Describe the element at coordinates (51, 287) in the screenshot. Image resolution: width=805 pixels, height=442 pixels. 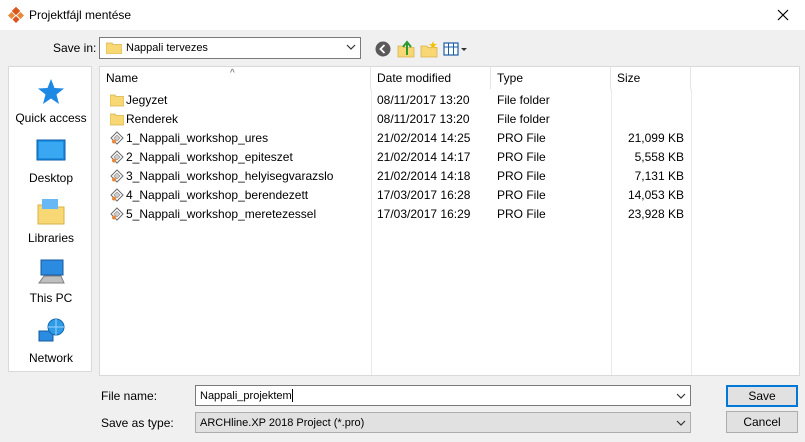
I see `place-this-pc: This PC` at that location.